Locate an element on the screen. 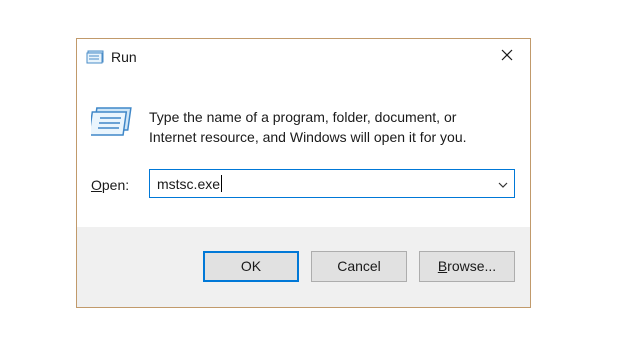 The image size is (635, 357). title-bar: Run is located at coordinates (303, 57).